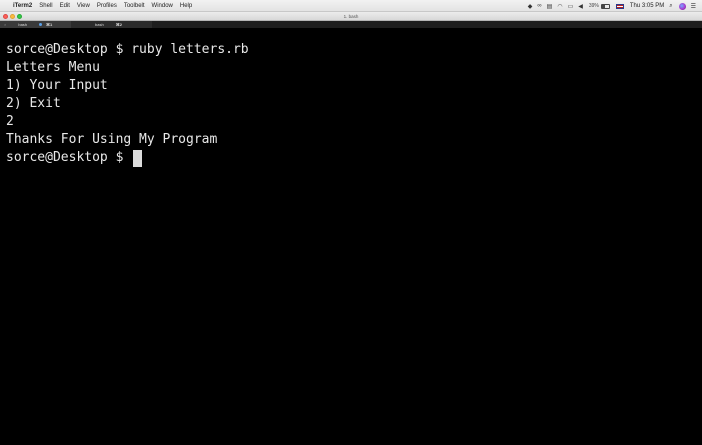  What do you see at coordinates (41, 24) in the screenshot?
I see `activity-dot-icon` at bounding box center [41, 24].